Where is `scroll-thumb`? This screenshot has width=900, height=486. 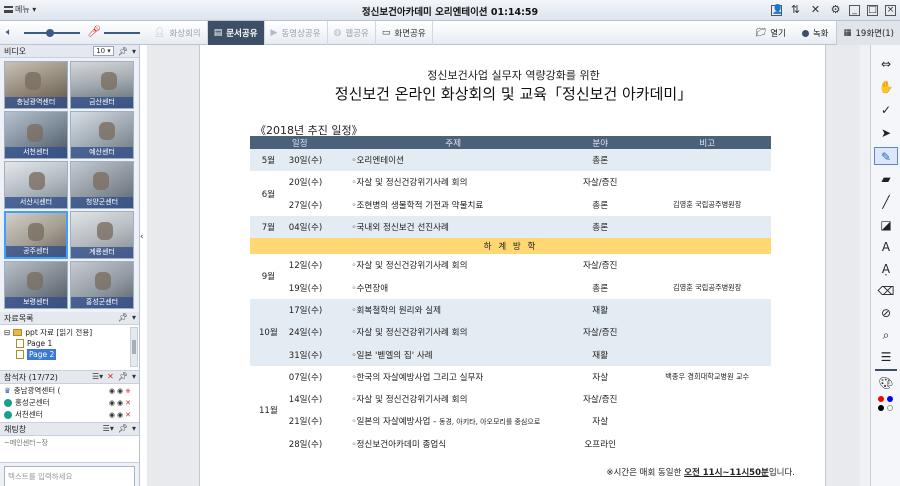
scroll-thumb is located at coordinates (134, 347).